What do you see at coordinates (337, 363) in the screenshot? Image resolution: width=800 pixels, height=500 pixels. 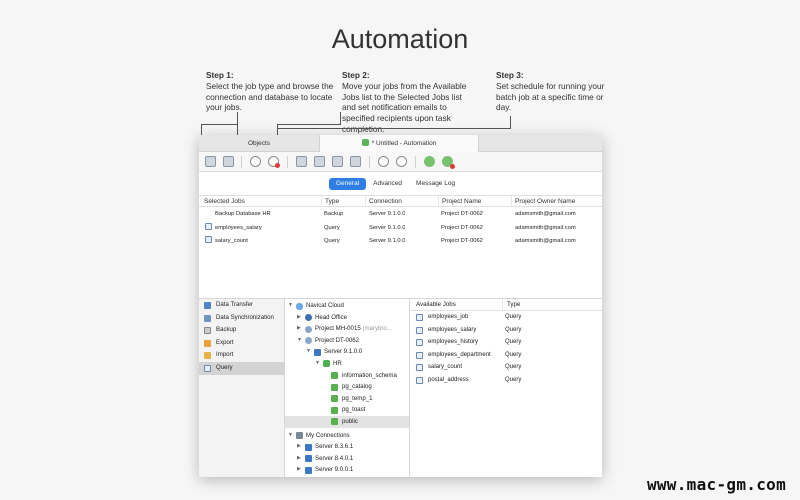 I see `tree-node-label: HR` at bounding box center [337, 363].